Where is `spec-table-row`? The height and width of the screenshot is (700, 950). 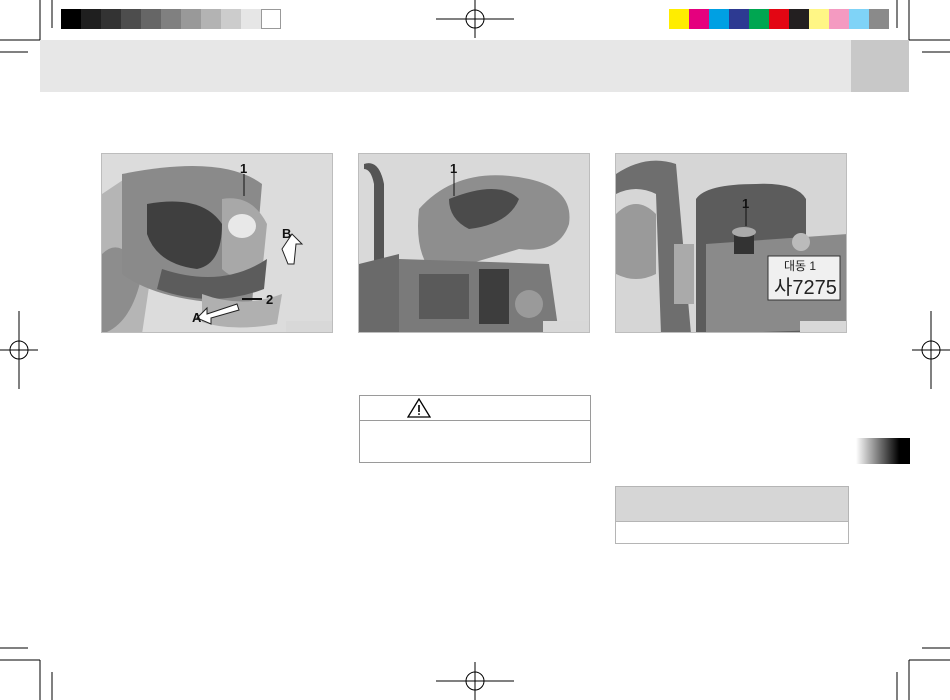
spec-table-row is located at coordinates (732, 533).